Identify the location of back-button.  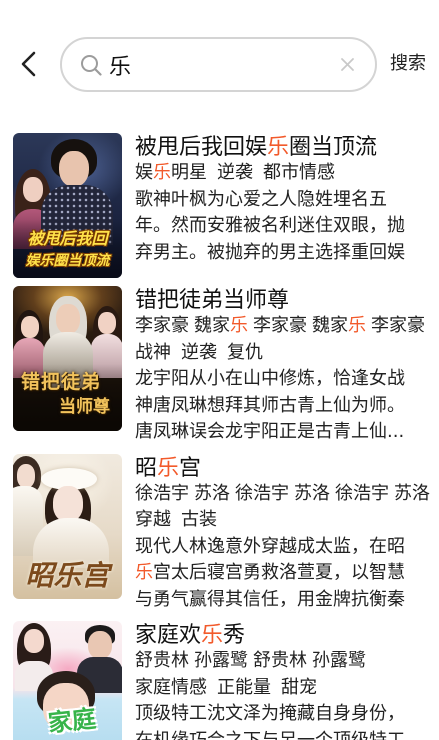
(29, 64).